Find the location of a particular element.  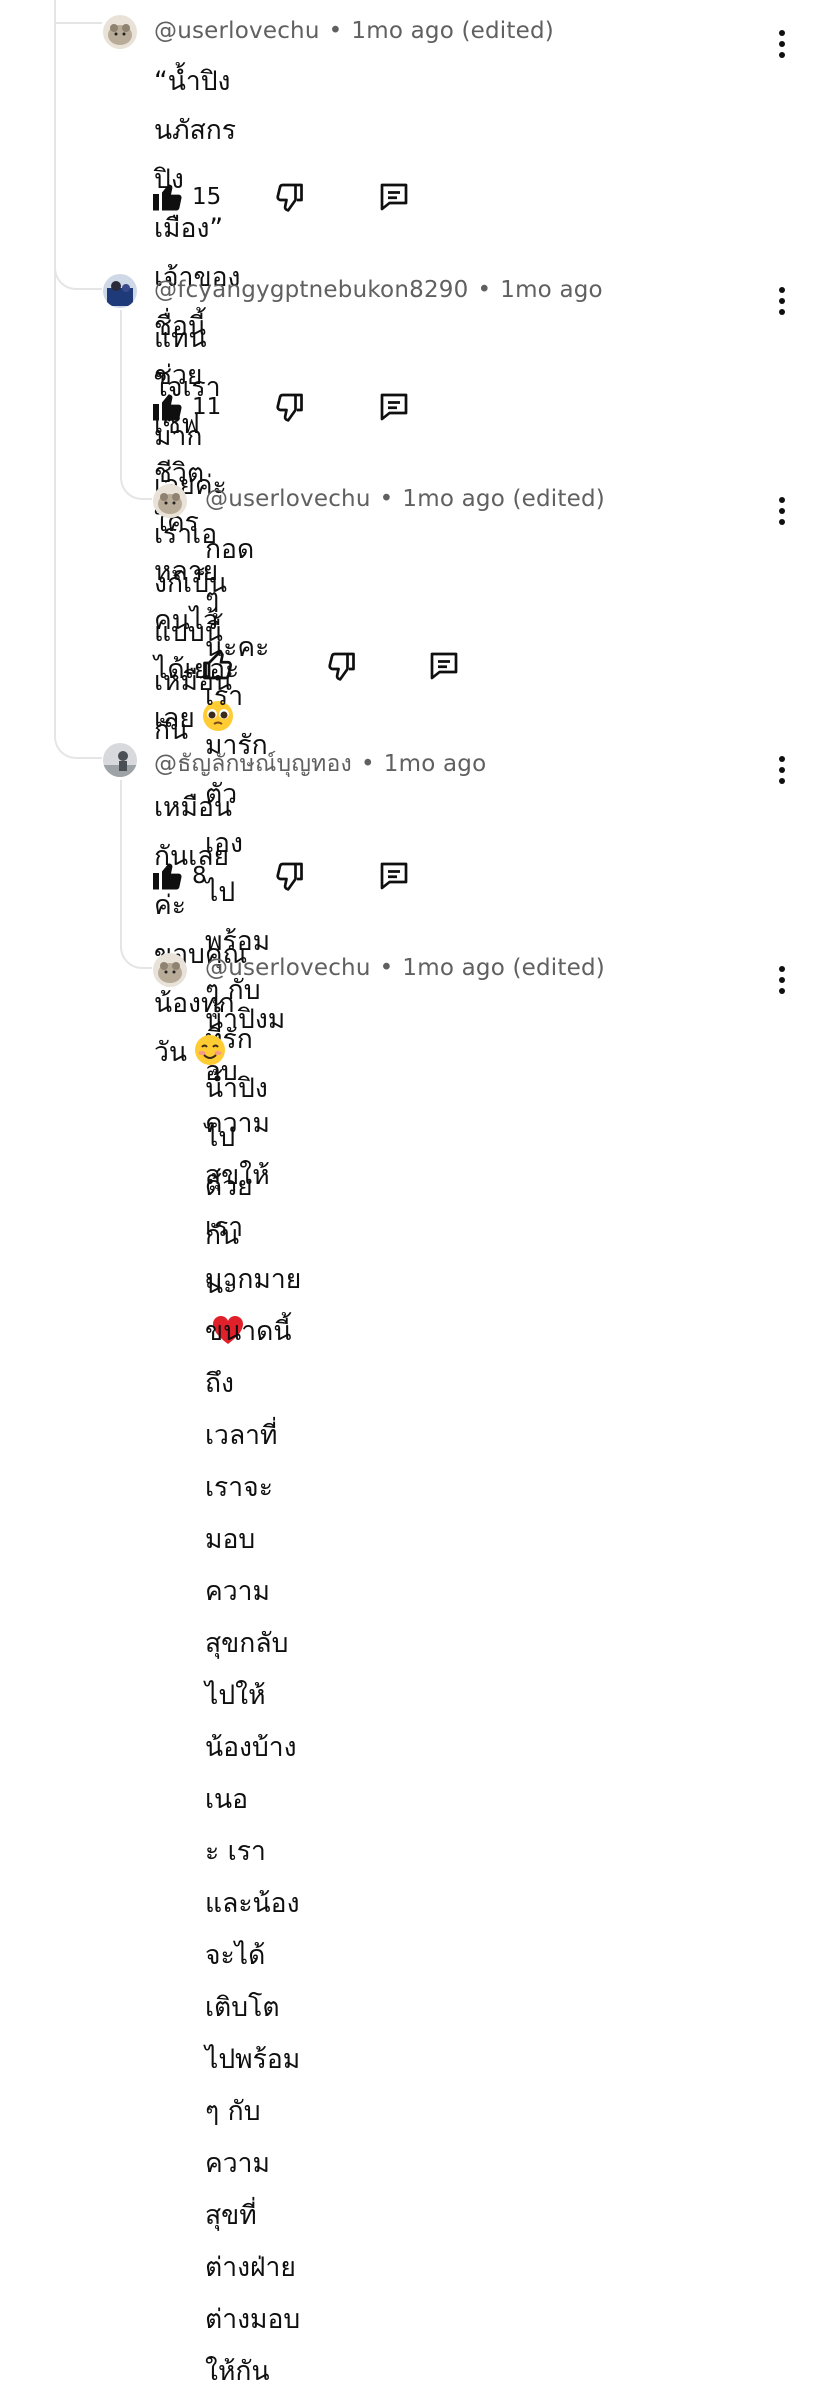

comment-meta: @ธัญลักษณ์บุญทอง • 1mo ago is located at coordinates (320, 764).